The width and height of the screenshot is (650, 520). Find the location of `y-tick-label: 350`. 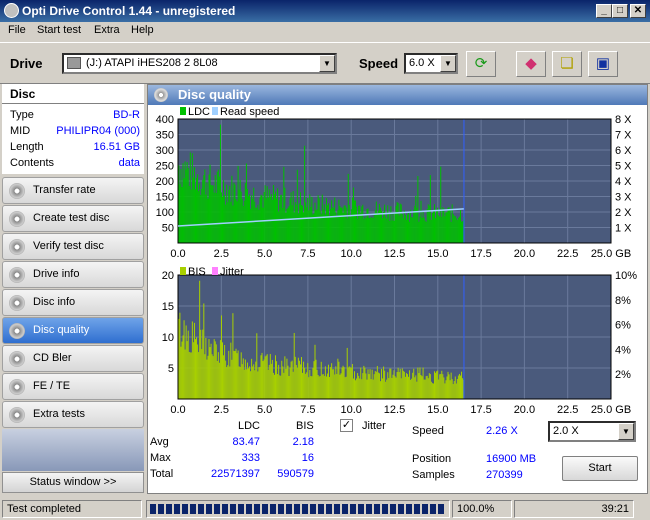

y-tick-label: 350 is located at coordinates (165, 136).